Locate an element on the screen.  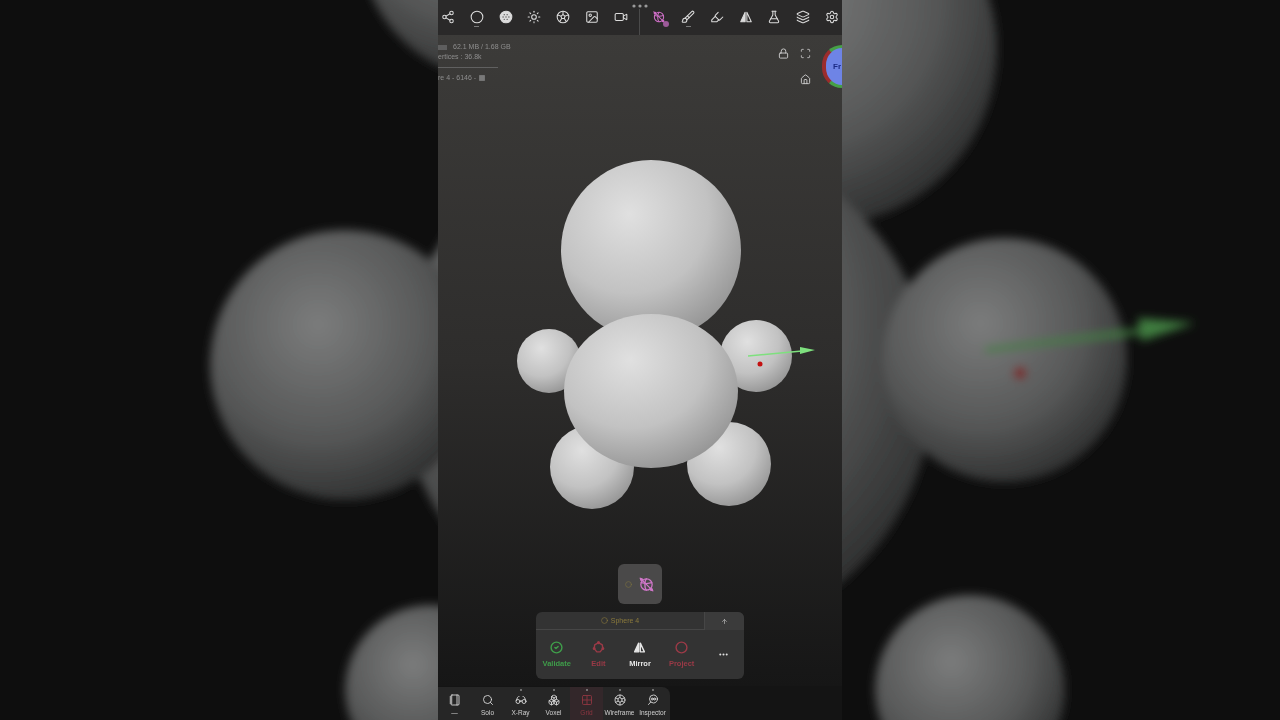
lock-icon is located at coordinates (783, 53).